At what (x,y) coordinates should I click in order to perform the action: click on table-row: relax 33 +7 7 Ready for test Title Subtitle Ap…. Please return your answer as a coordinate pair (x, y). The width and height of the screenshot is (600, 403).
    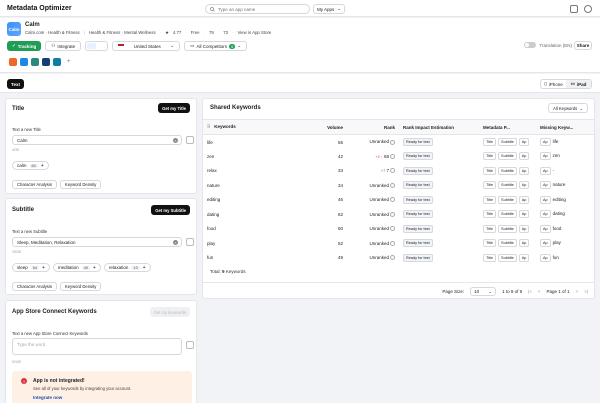
    Looking at the image, I should click on (398, 171).